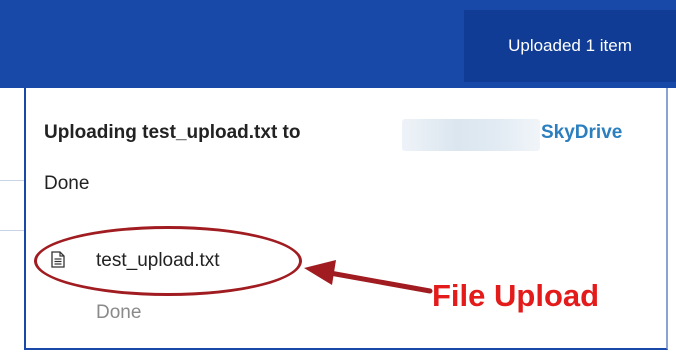 This screenshot has height=361, width=676. I want to click on upload-status-button: Uploaded 1 item, so click(570, 46).